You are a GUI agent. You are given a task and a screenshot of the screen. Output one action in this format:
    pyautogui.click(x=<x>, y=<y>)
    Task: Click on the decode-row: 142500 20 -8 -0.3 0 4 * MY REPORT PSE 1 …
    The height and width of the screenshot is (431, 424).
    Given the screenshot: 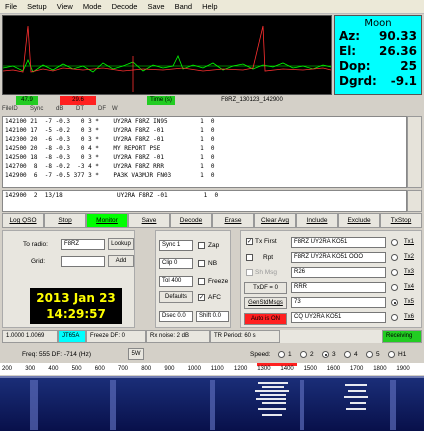 What is the action you would take?
    pyautogui.click(x=205, y=148)
    